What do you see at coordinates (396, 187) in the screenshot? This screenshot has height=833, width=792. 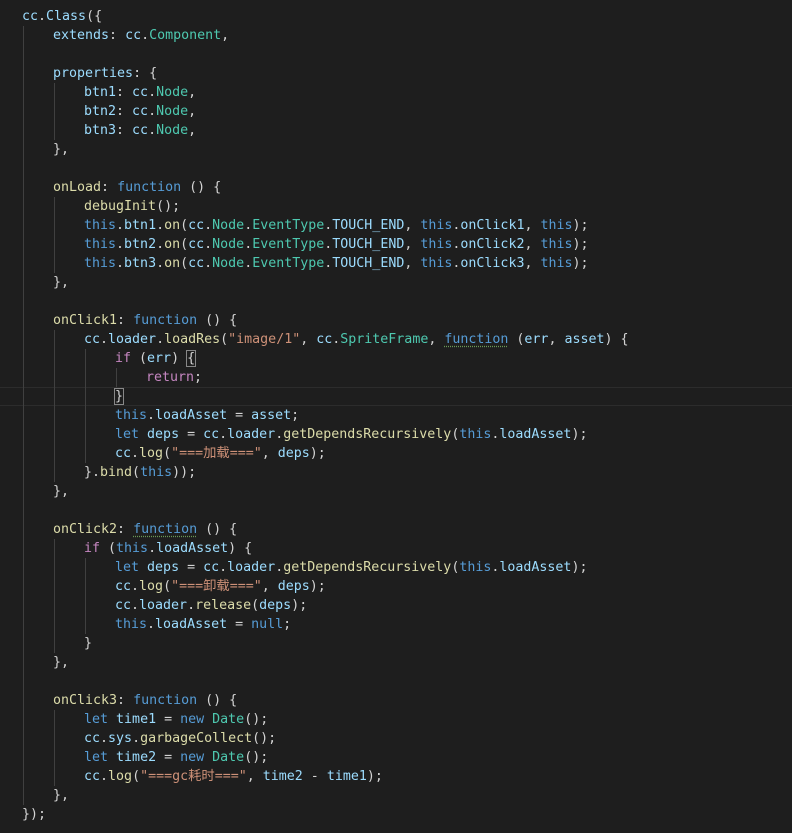 I see `code-line: onLoad: function () {` at bounding box center [396, 187].